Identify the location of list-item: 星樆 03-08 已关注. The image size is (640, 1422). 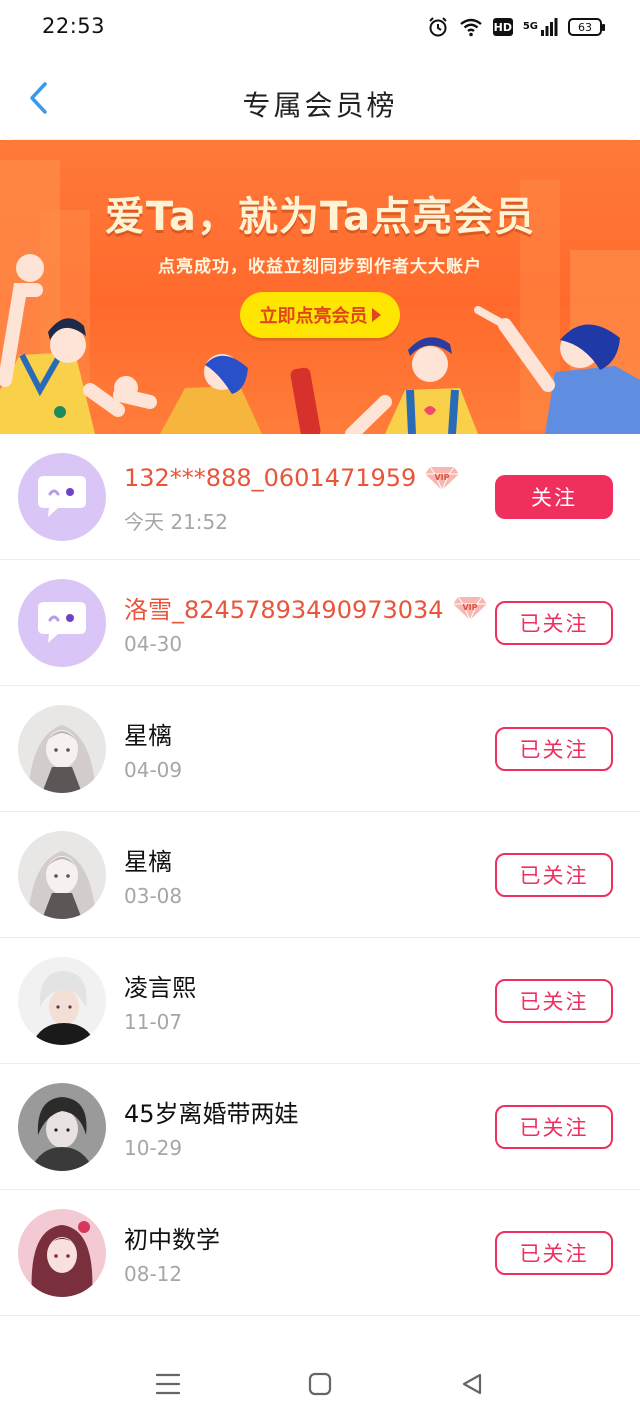
(320, 875).